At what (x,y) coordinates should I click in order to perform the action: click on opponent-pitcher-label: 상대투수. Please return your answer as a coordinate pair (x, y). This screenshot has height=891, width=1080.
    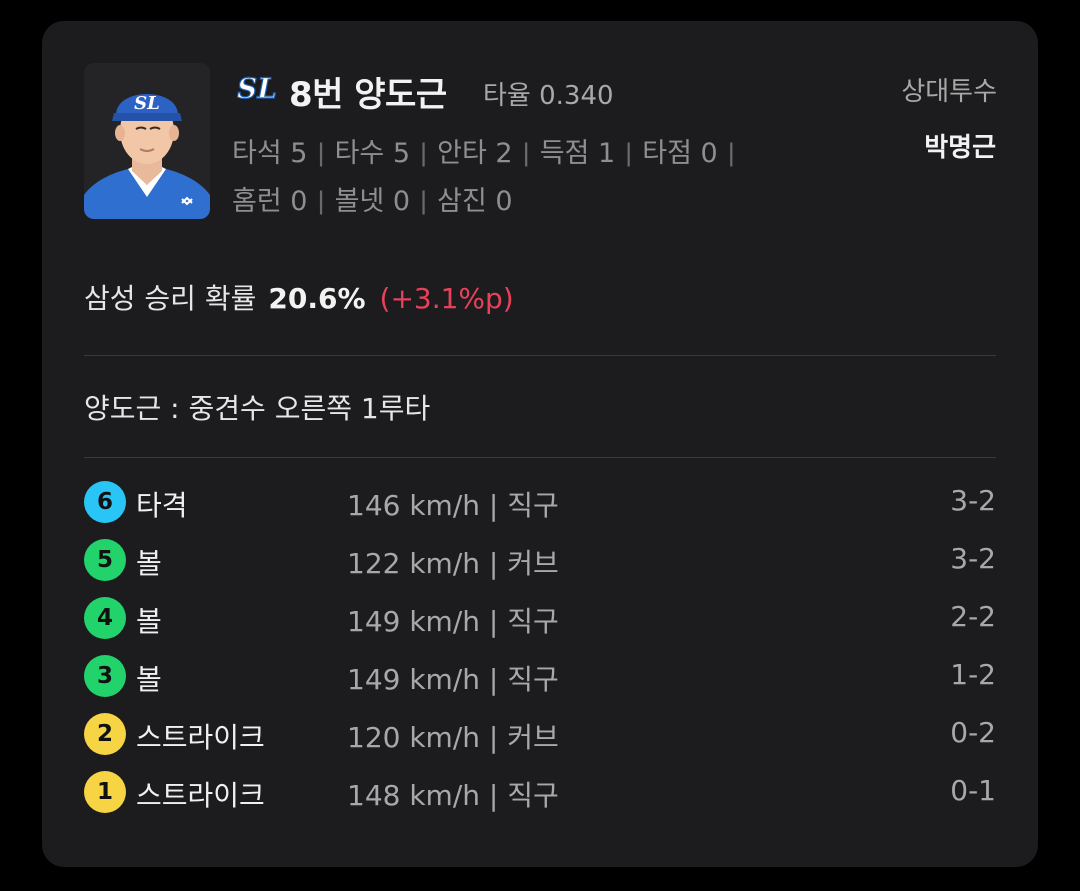
    Looking at the image, I should click on (949, 92).